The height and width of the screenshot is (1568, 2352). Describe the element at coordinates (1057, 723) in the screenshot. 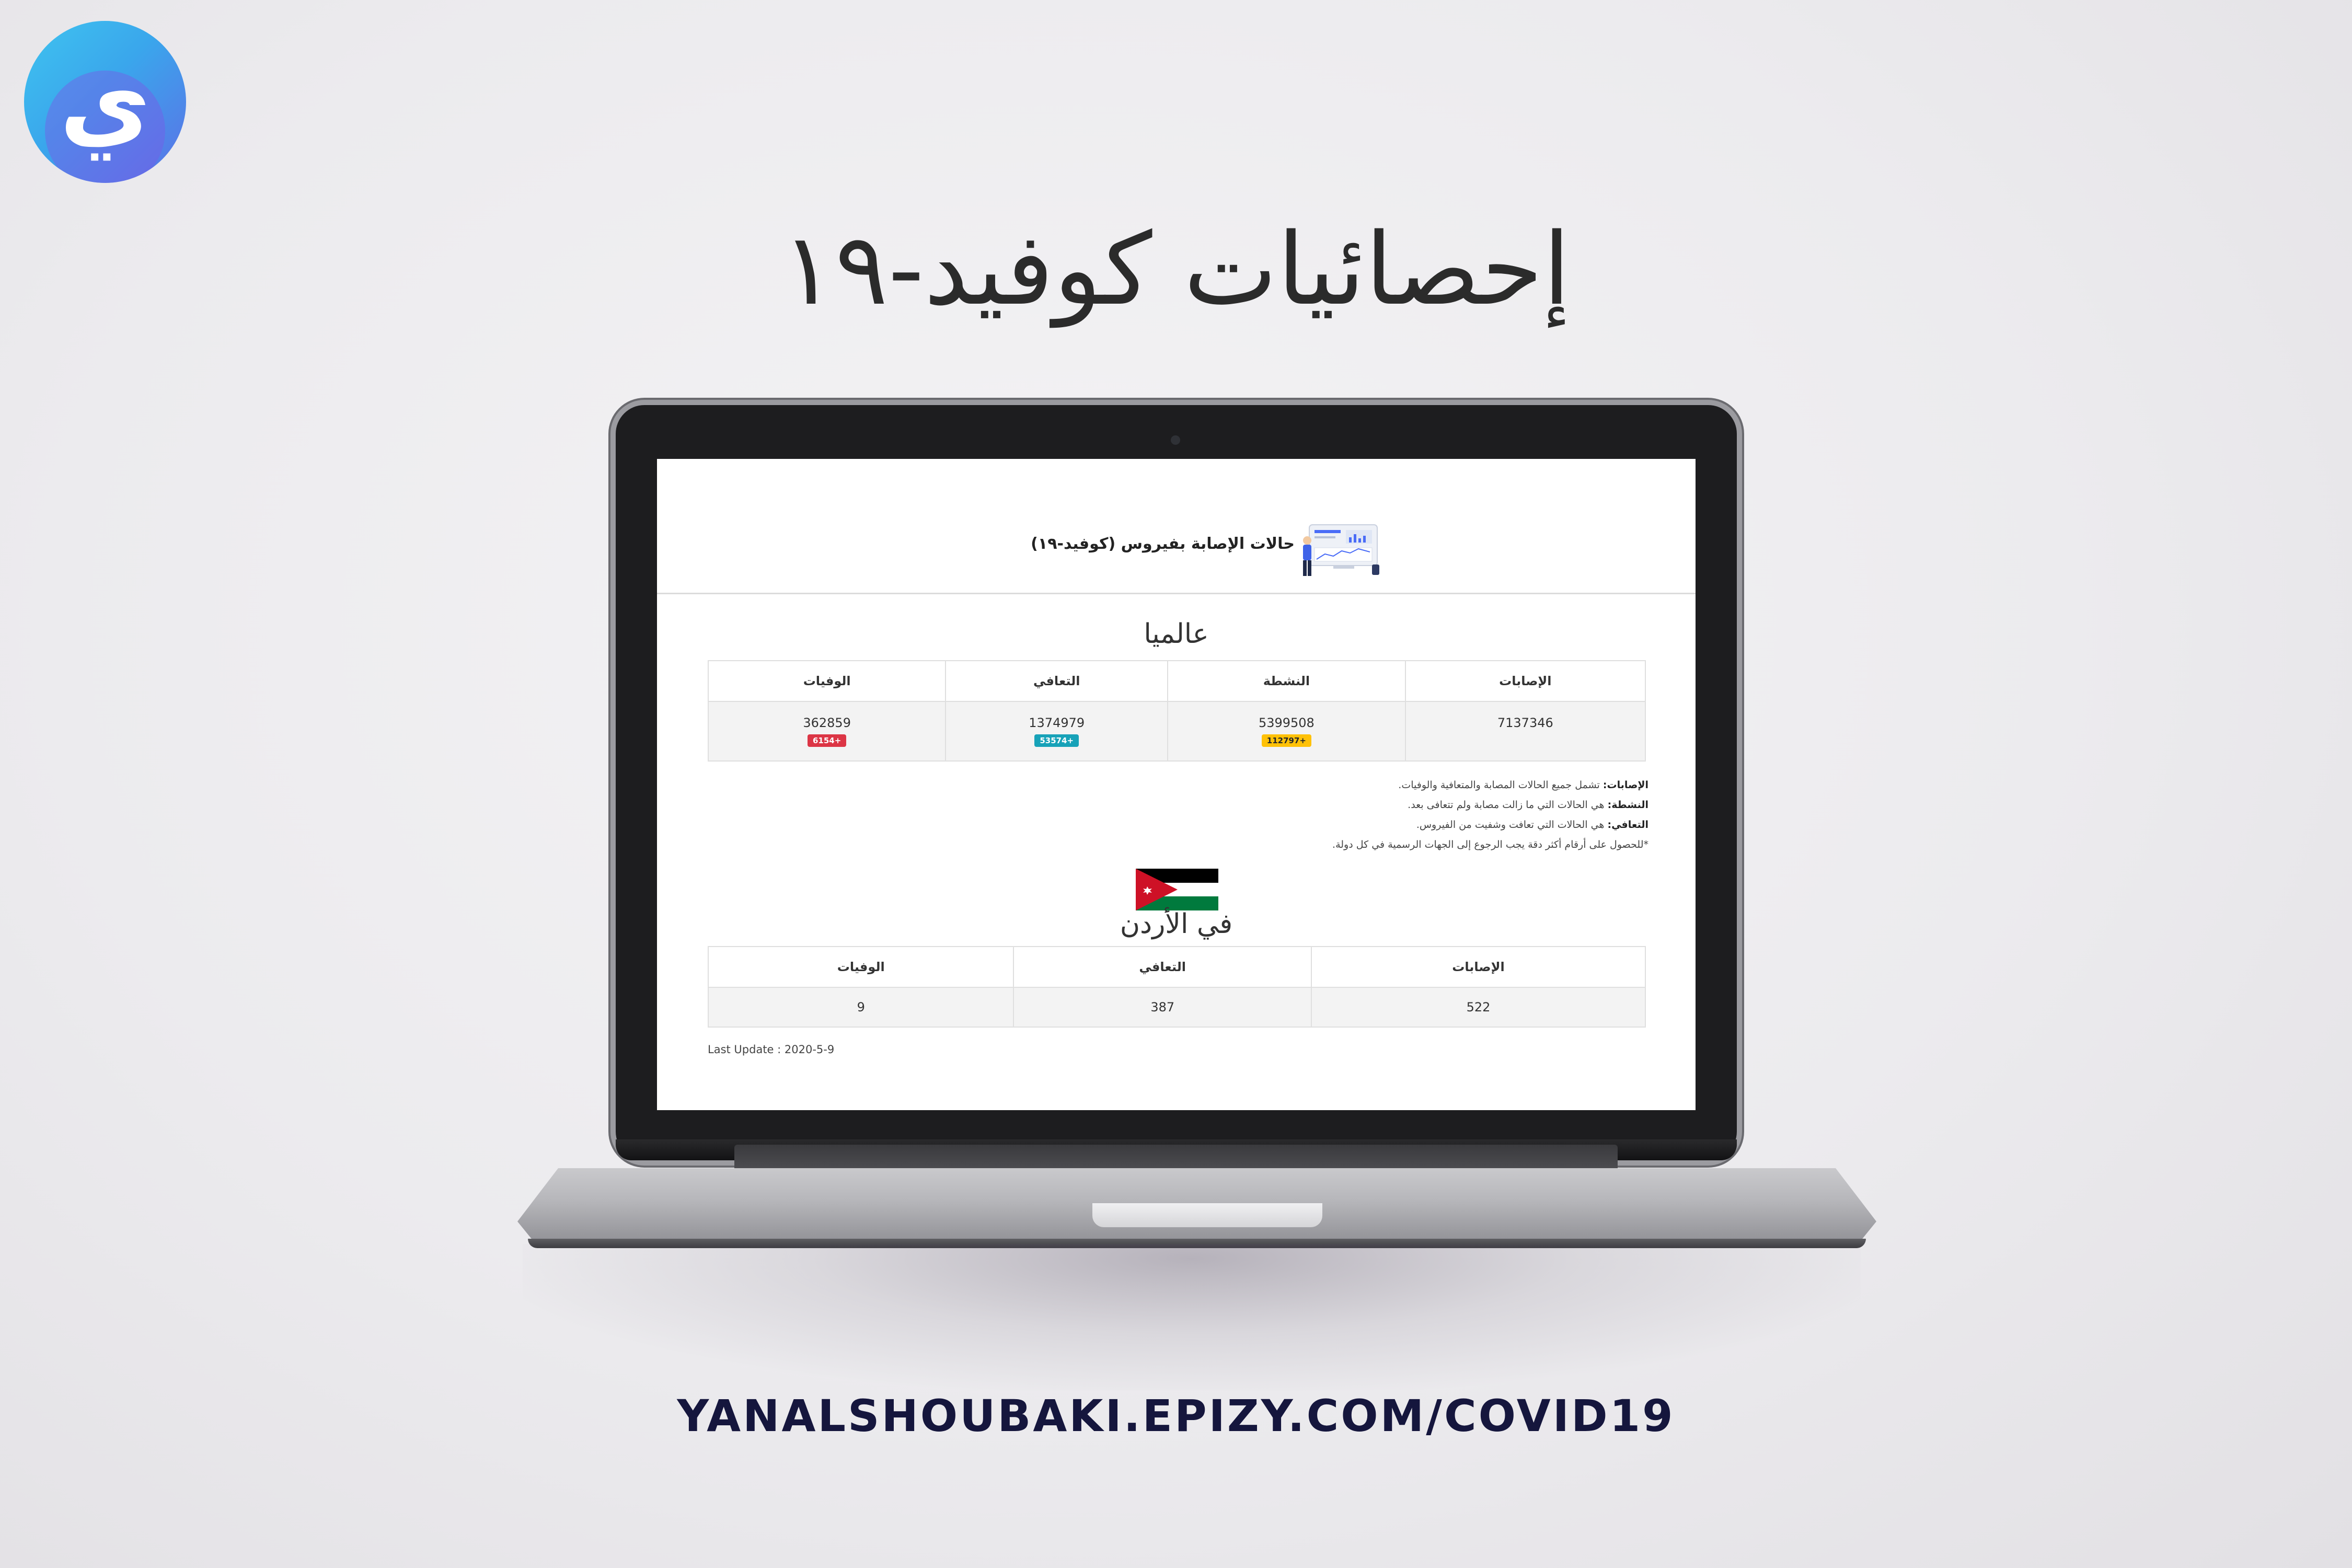

I see `value-recovered: 1374979` at that location.